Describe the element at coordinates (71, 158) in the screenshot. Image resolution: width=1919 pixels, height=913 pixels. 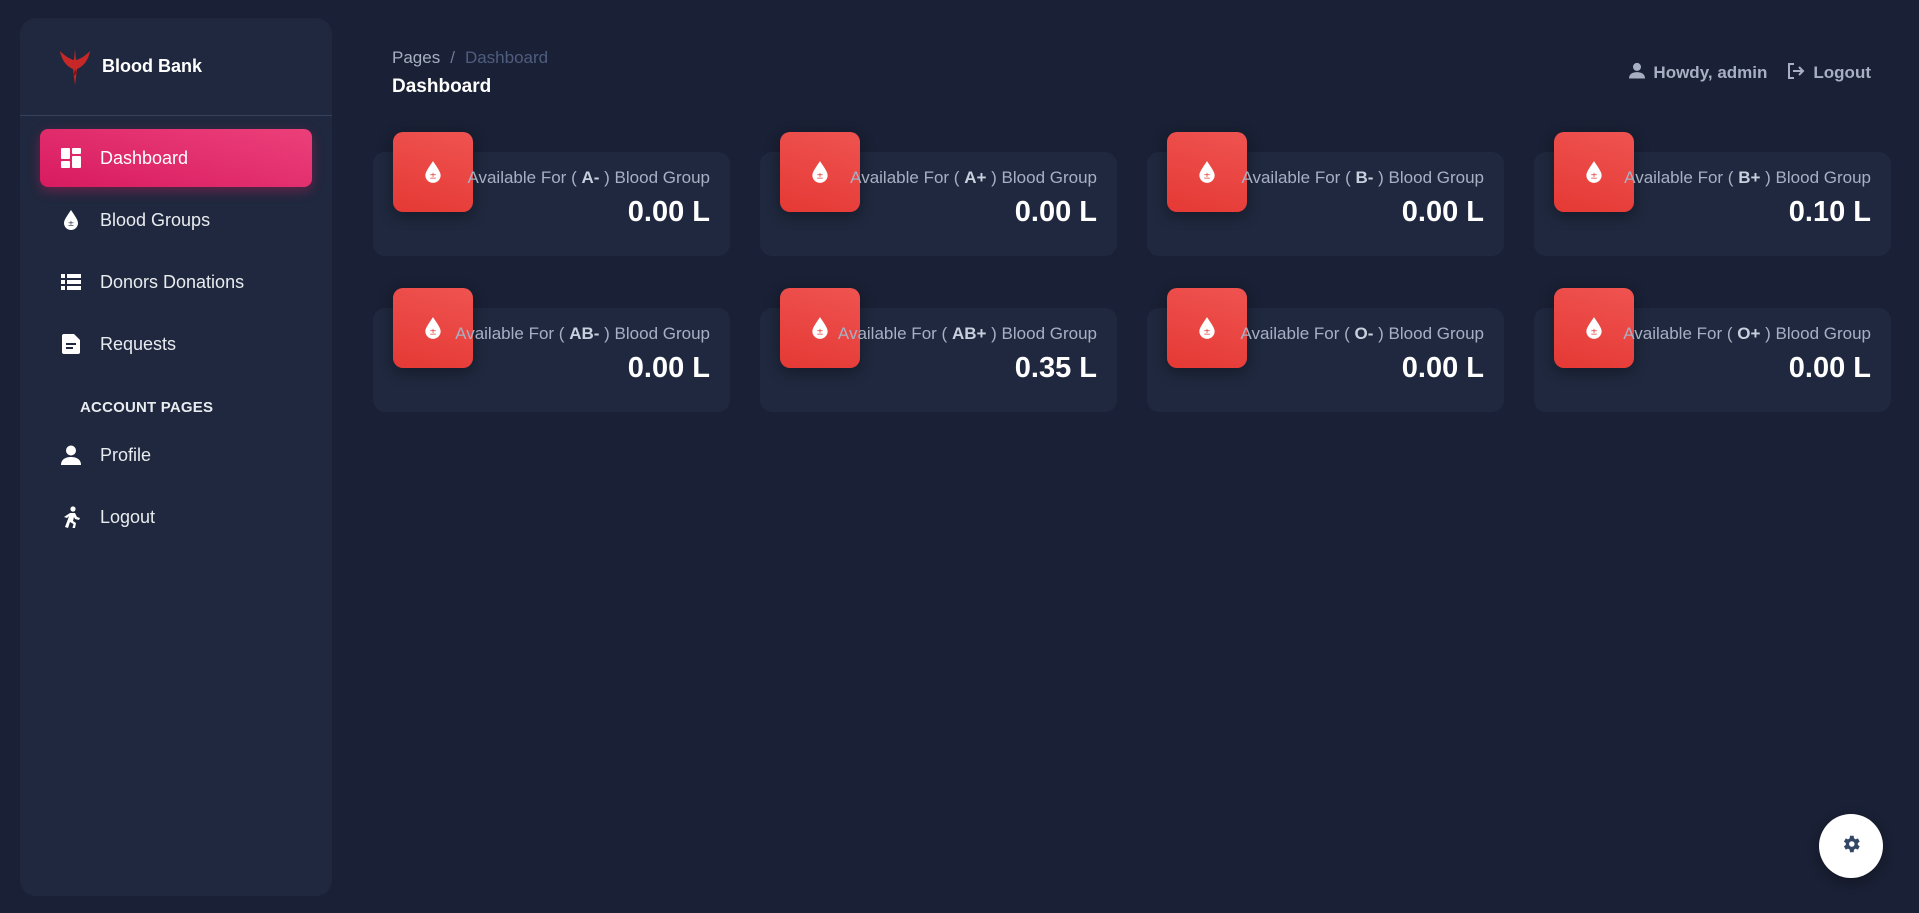
I see `dashboard-icon` at that location.